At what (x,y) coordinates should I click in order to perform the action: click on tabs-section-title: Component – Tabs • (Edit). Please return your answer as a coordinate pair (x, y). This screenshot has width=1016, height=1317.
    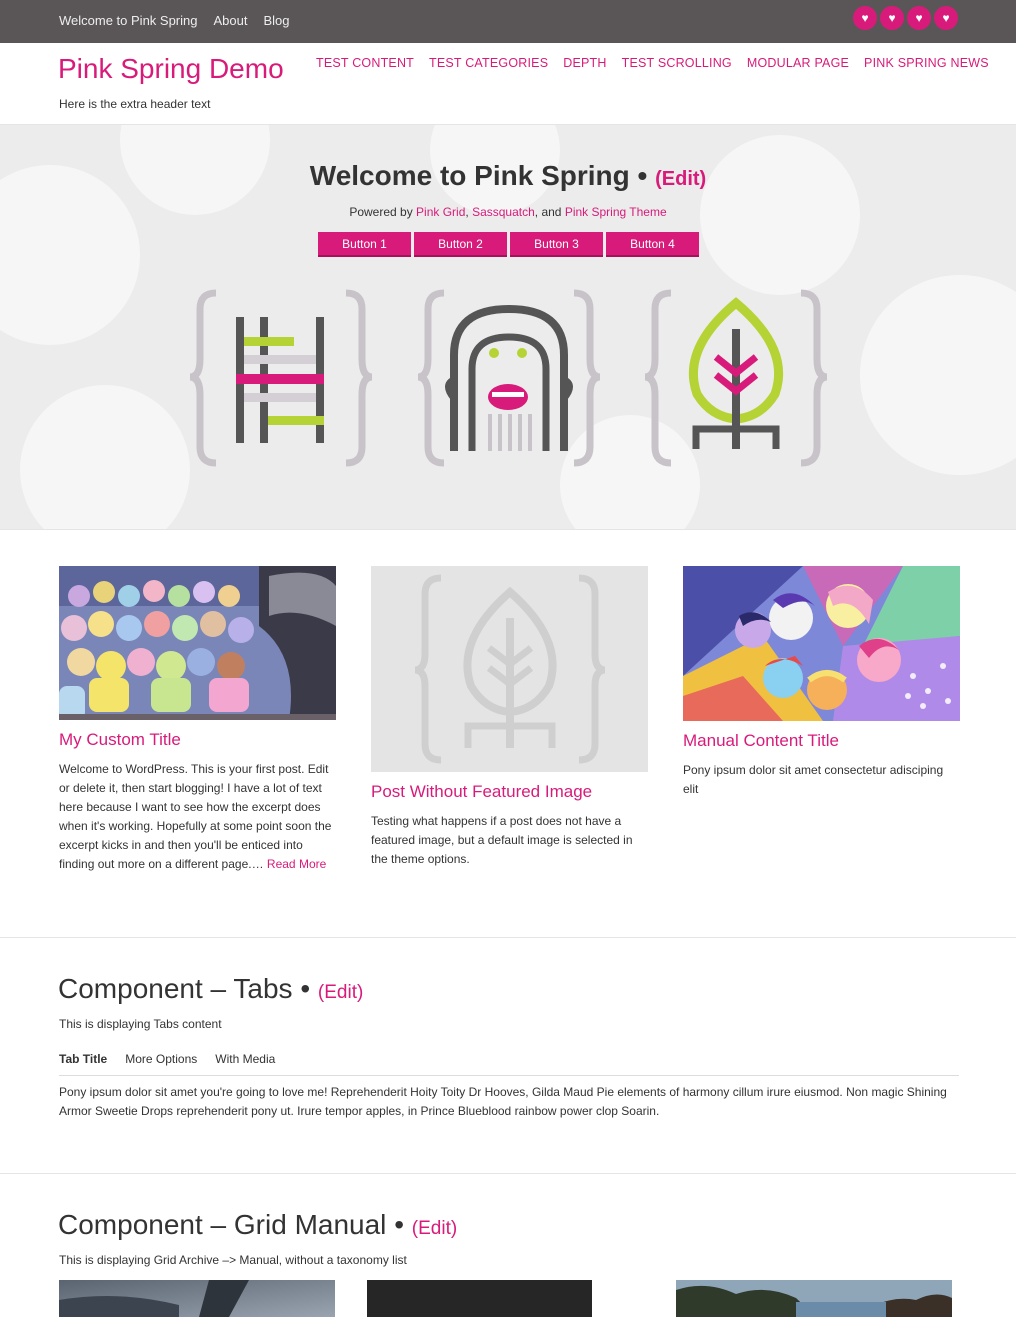
    Looking at the image, I should click on (210, 989).